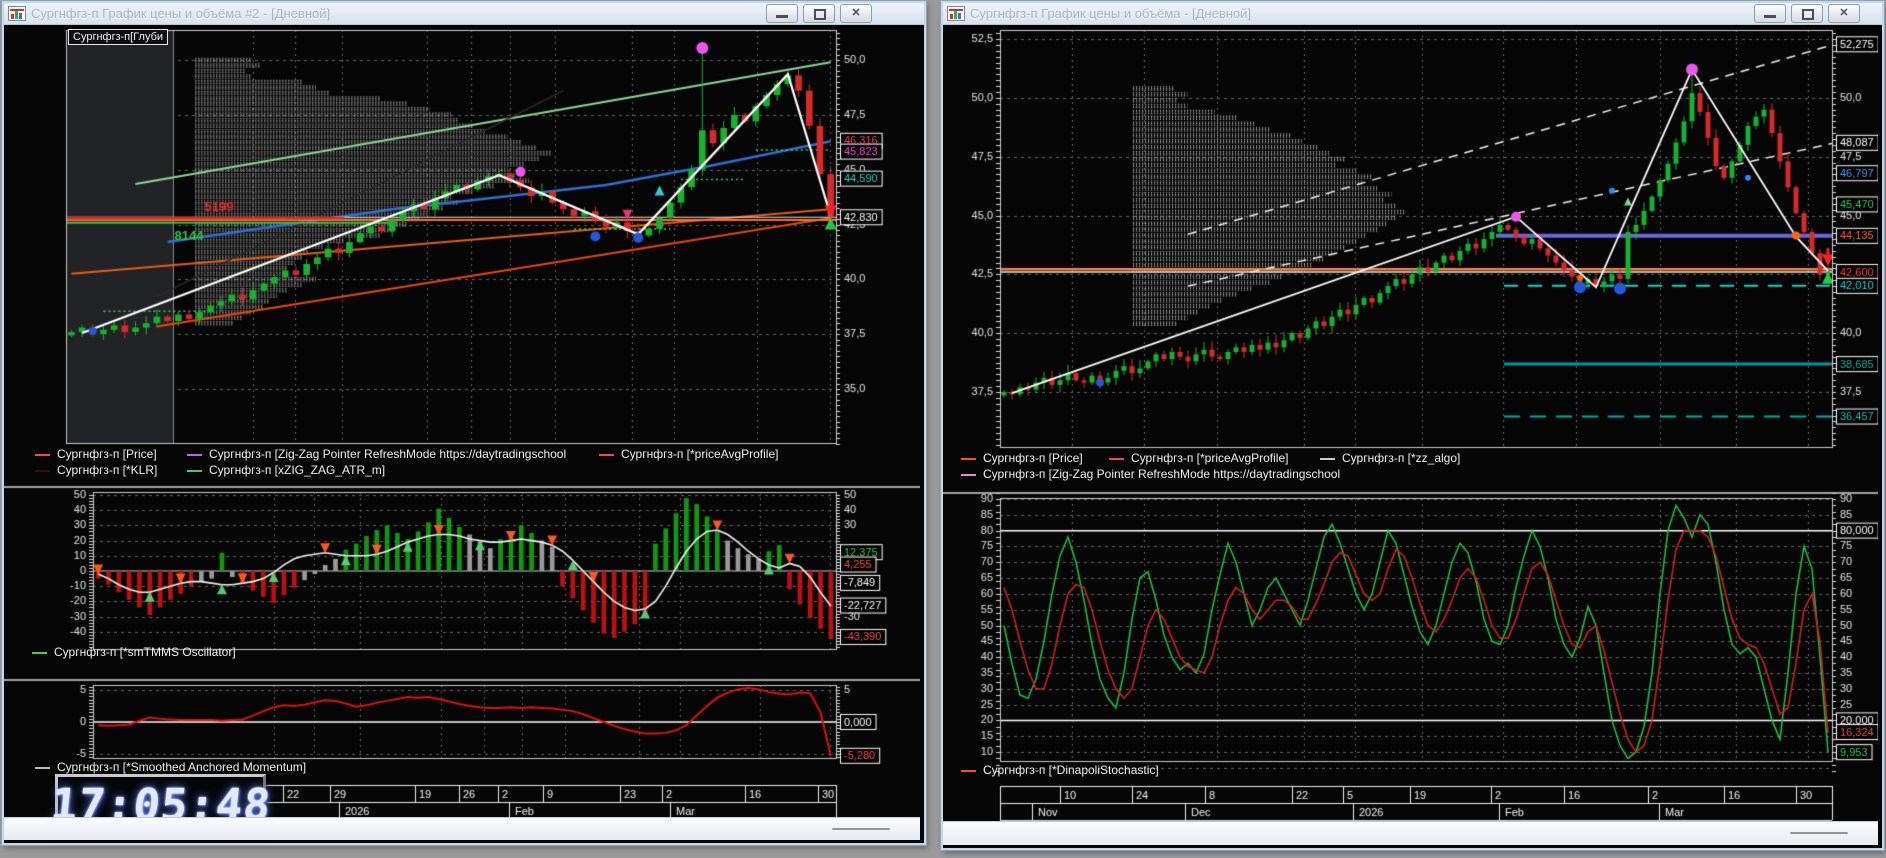  I want to click on legend-row-stochastic: Сургнфгз-п [*DinapoliStochastic], so click(1412, 771).